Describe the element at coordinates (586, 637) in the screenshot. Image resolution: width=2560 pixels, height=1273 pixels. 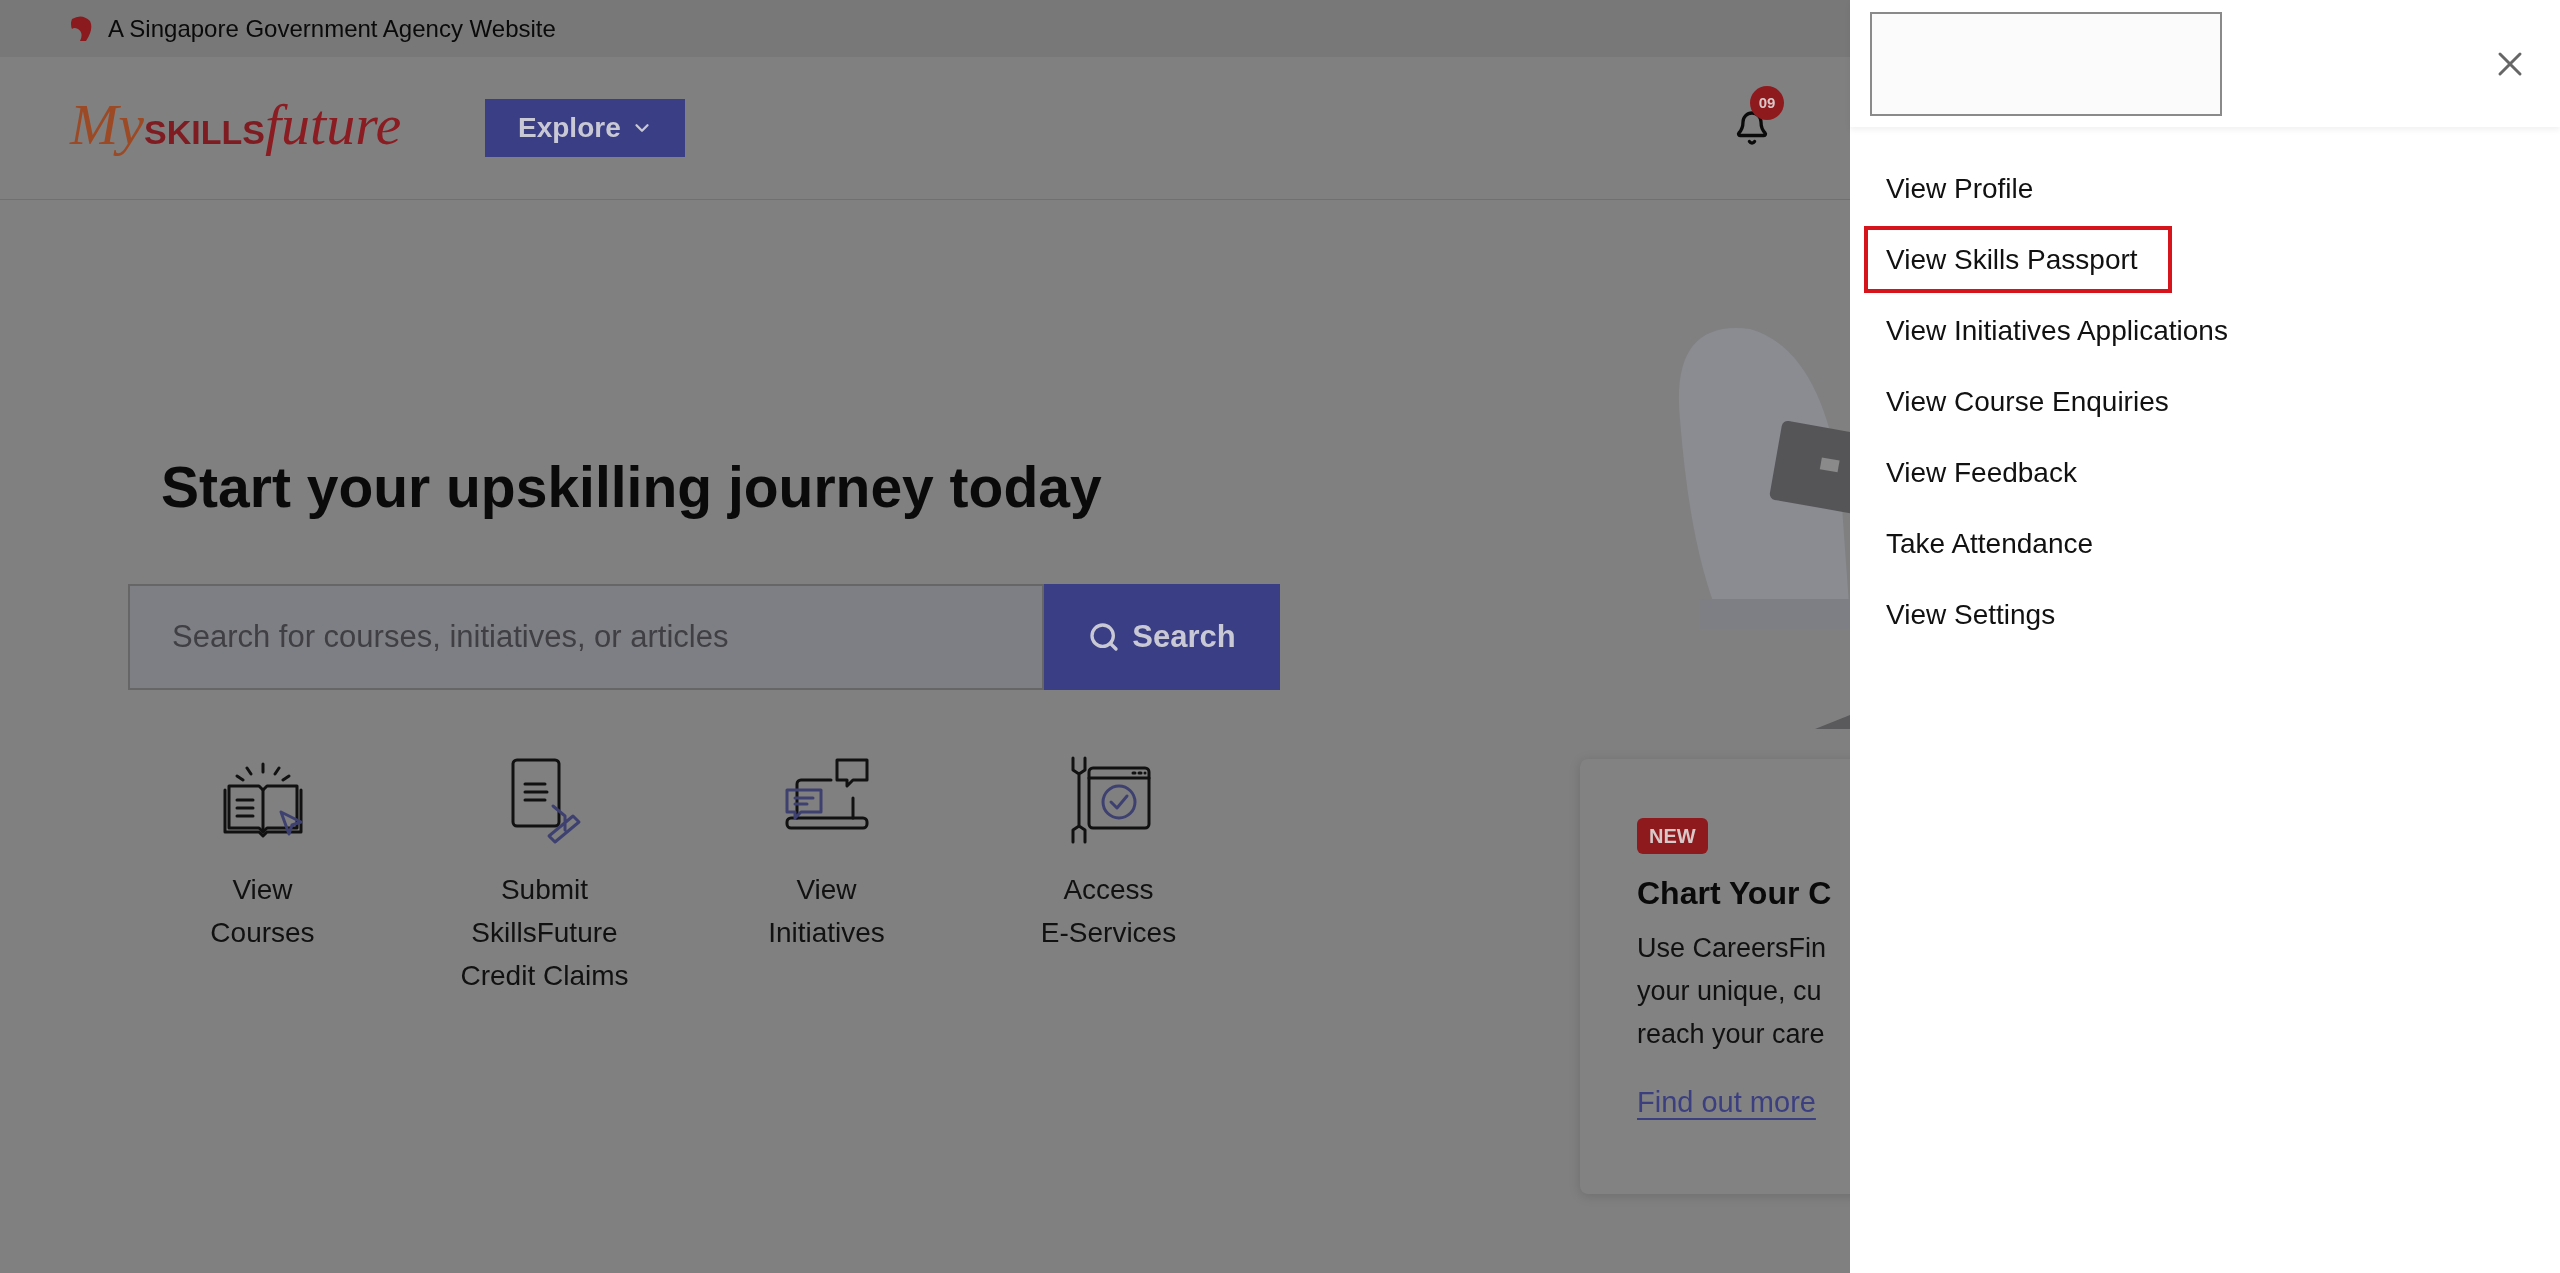
I see `search-field: Search for courses, initiatives, or articles` at that location.